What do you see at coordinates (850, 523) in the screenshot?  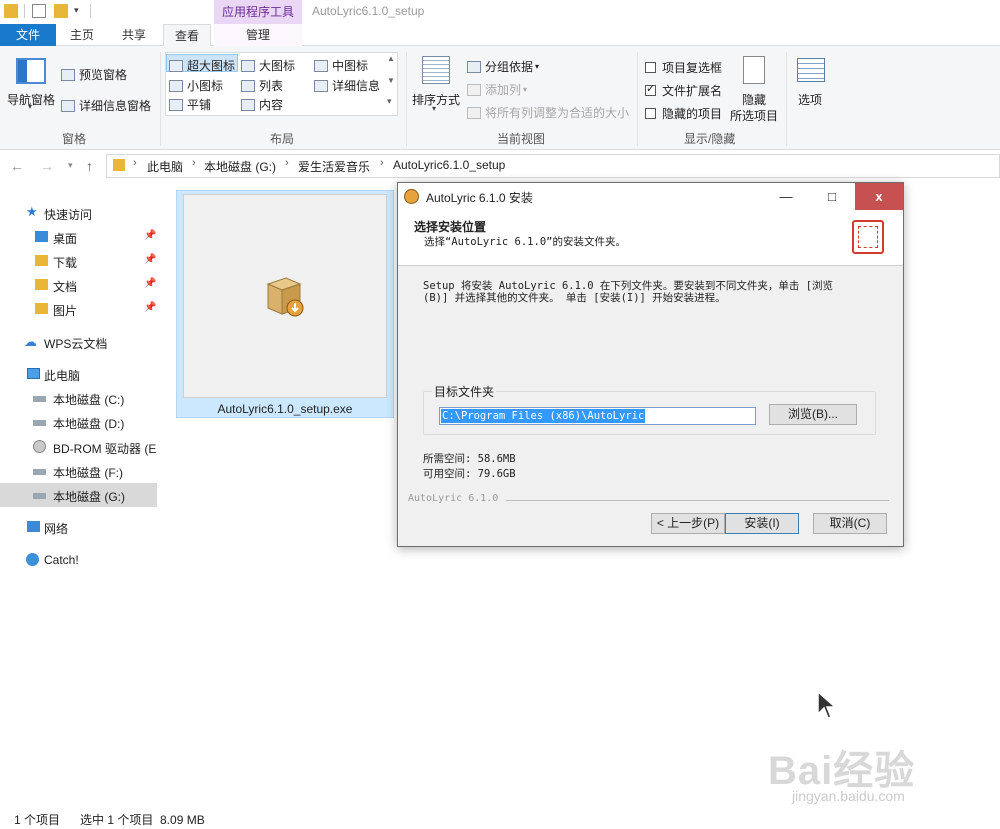 I see `cancel-button: 取消(C)` at bounding box center [850, 523].